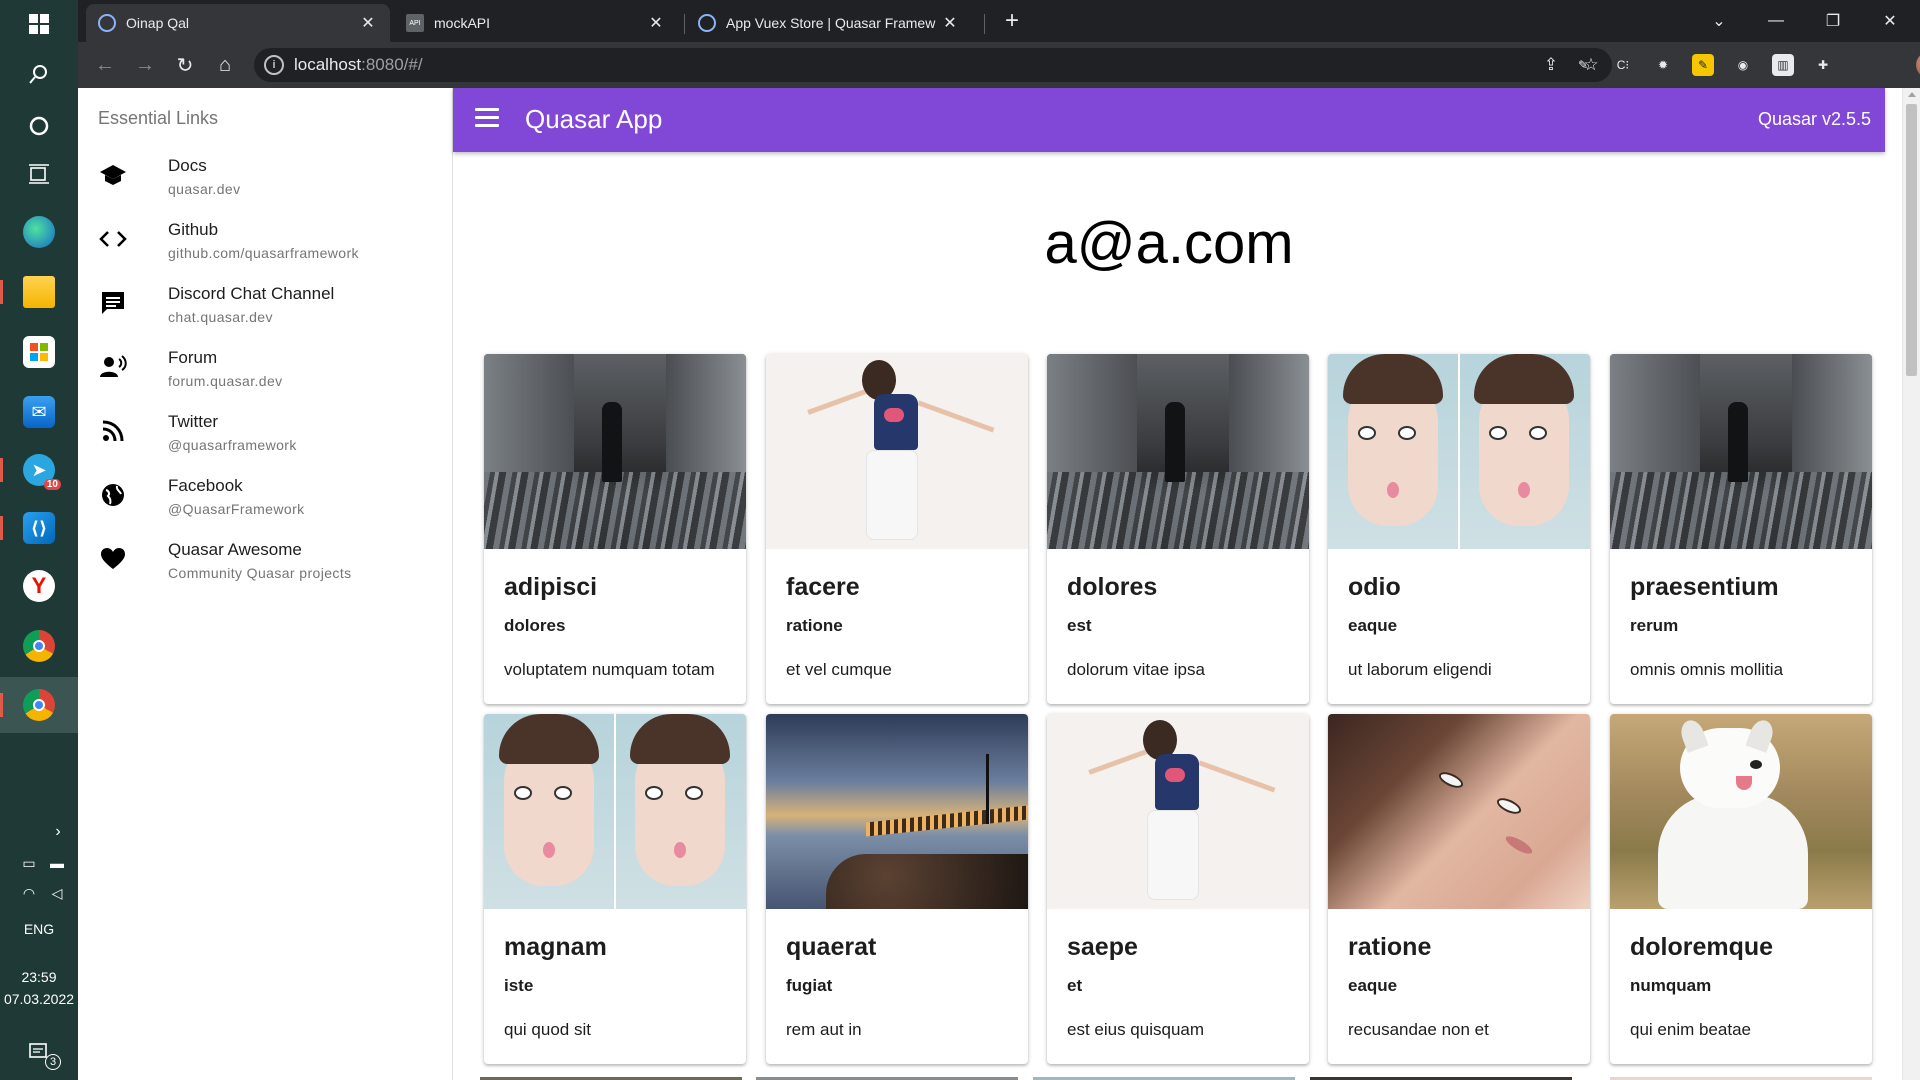  Describe the element at coordinates (897, 529) in the screenshot. I see `product-card: facere ratione et vel cumque` at that location.